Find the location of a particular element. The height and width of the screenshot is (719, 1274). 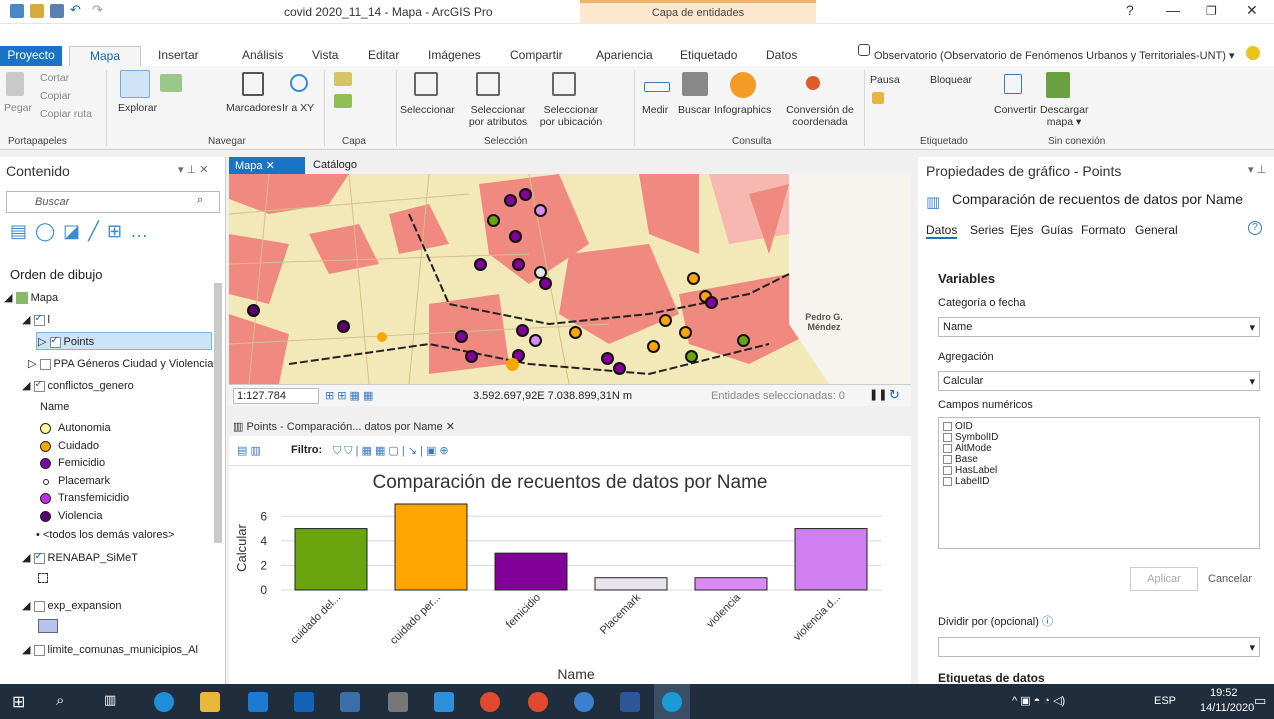

search-input: Buscar ⌕ is located at coordinates (113, 202).